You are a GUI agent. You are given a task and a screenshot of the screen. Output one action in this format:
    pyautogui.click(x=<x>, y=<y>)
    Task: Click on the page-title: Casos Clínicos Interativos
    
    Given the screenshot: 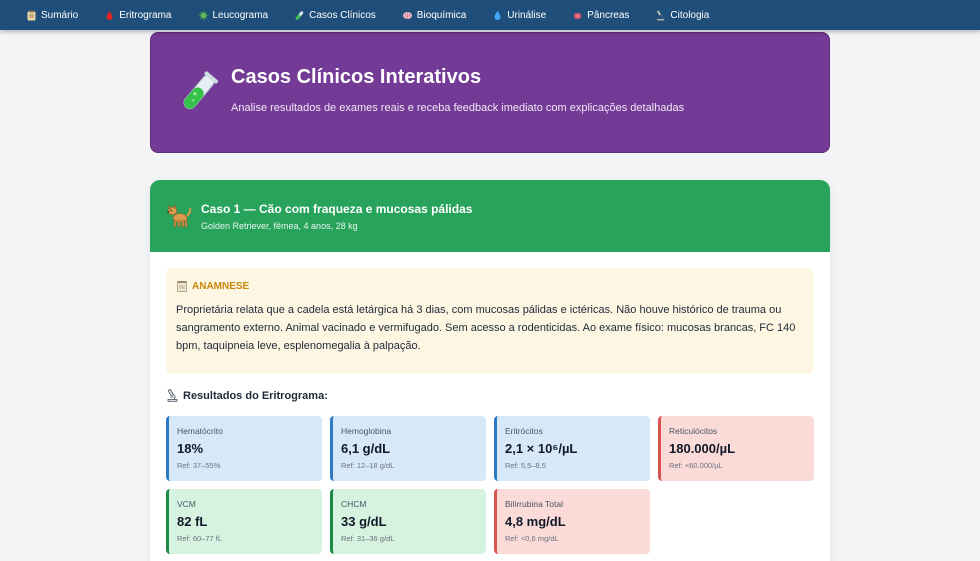 What is the action you would take?
    pyautogui.click(x=356, y=77)
    